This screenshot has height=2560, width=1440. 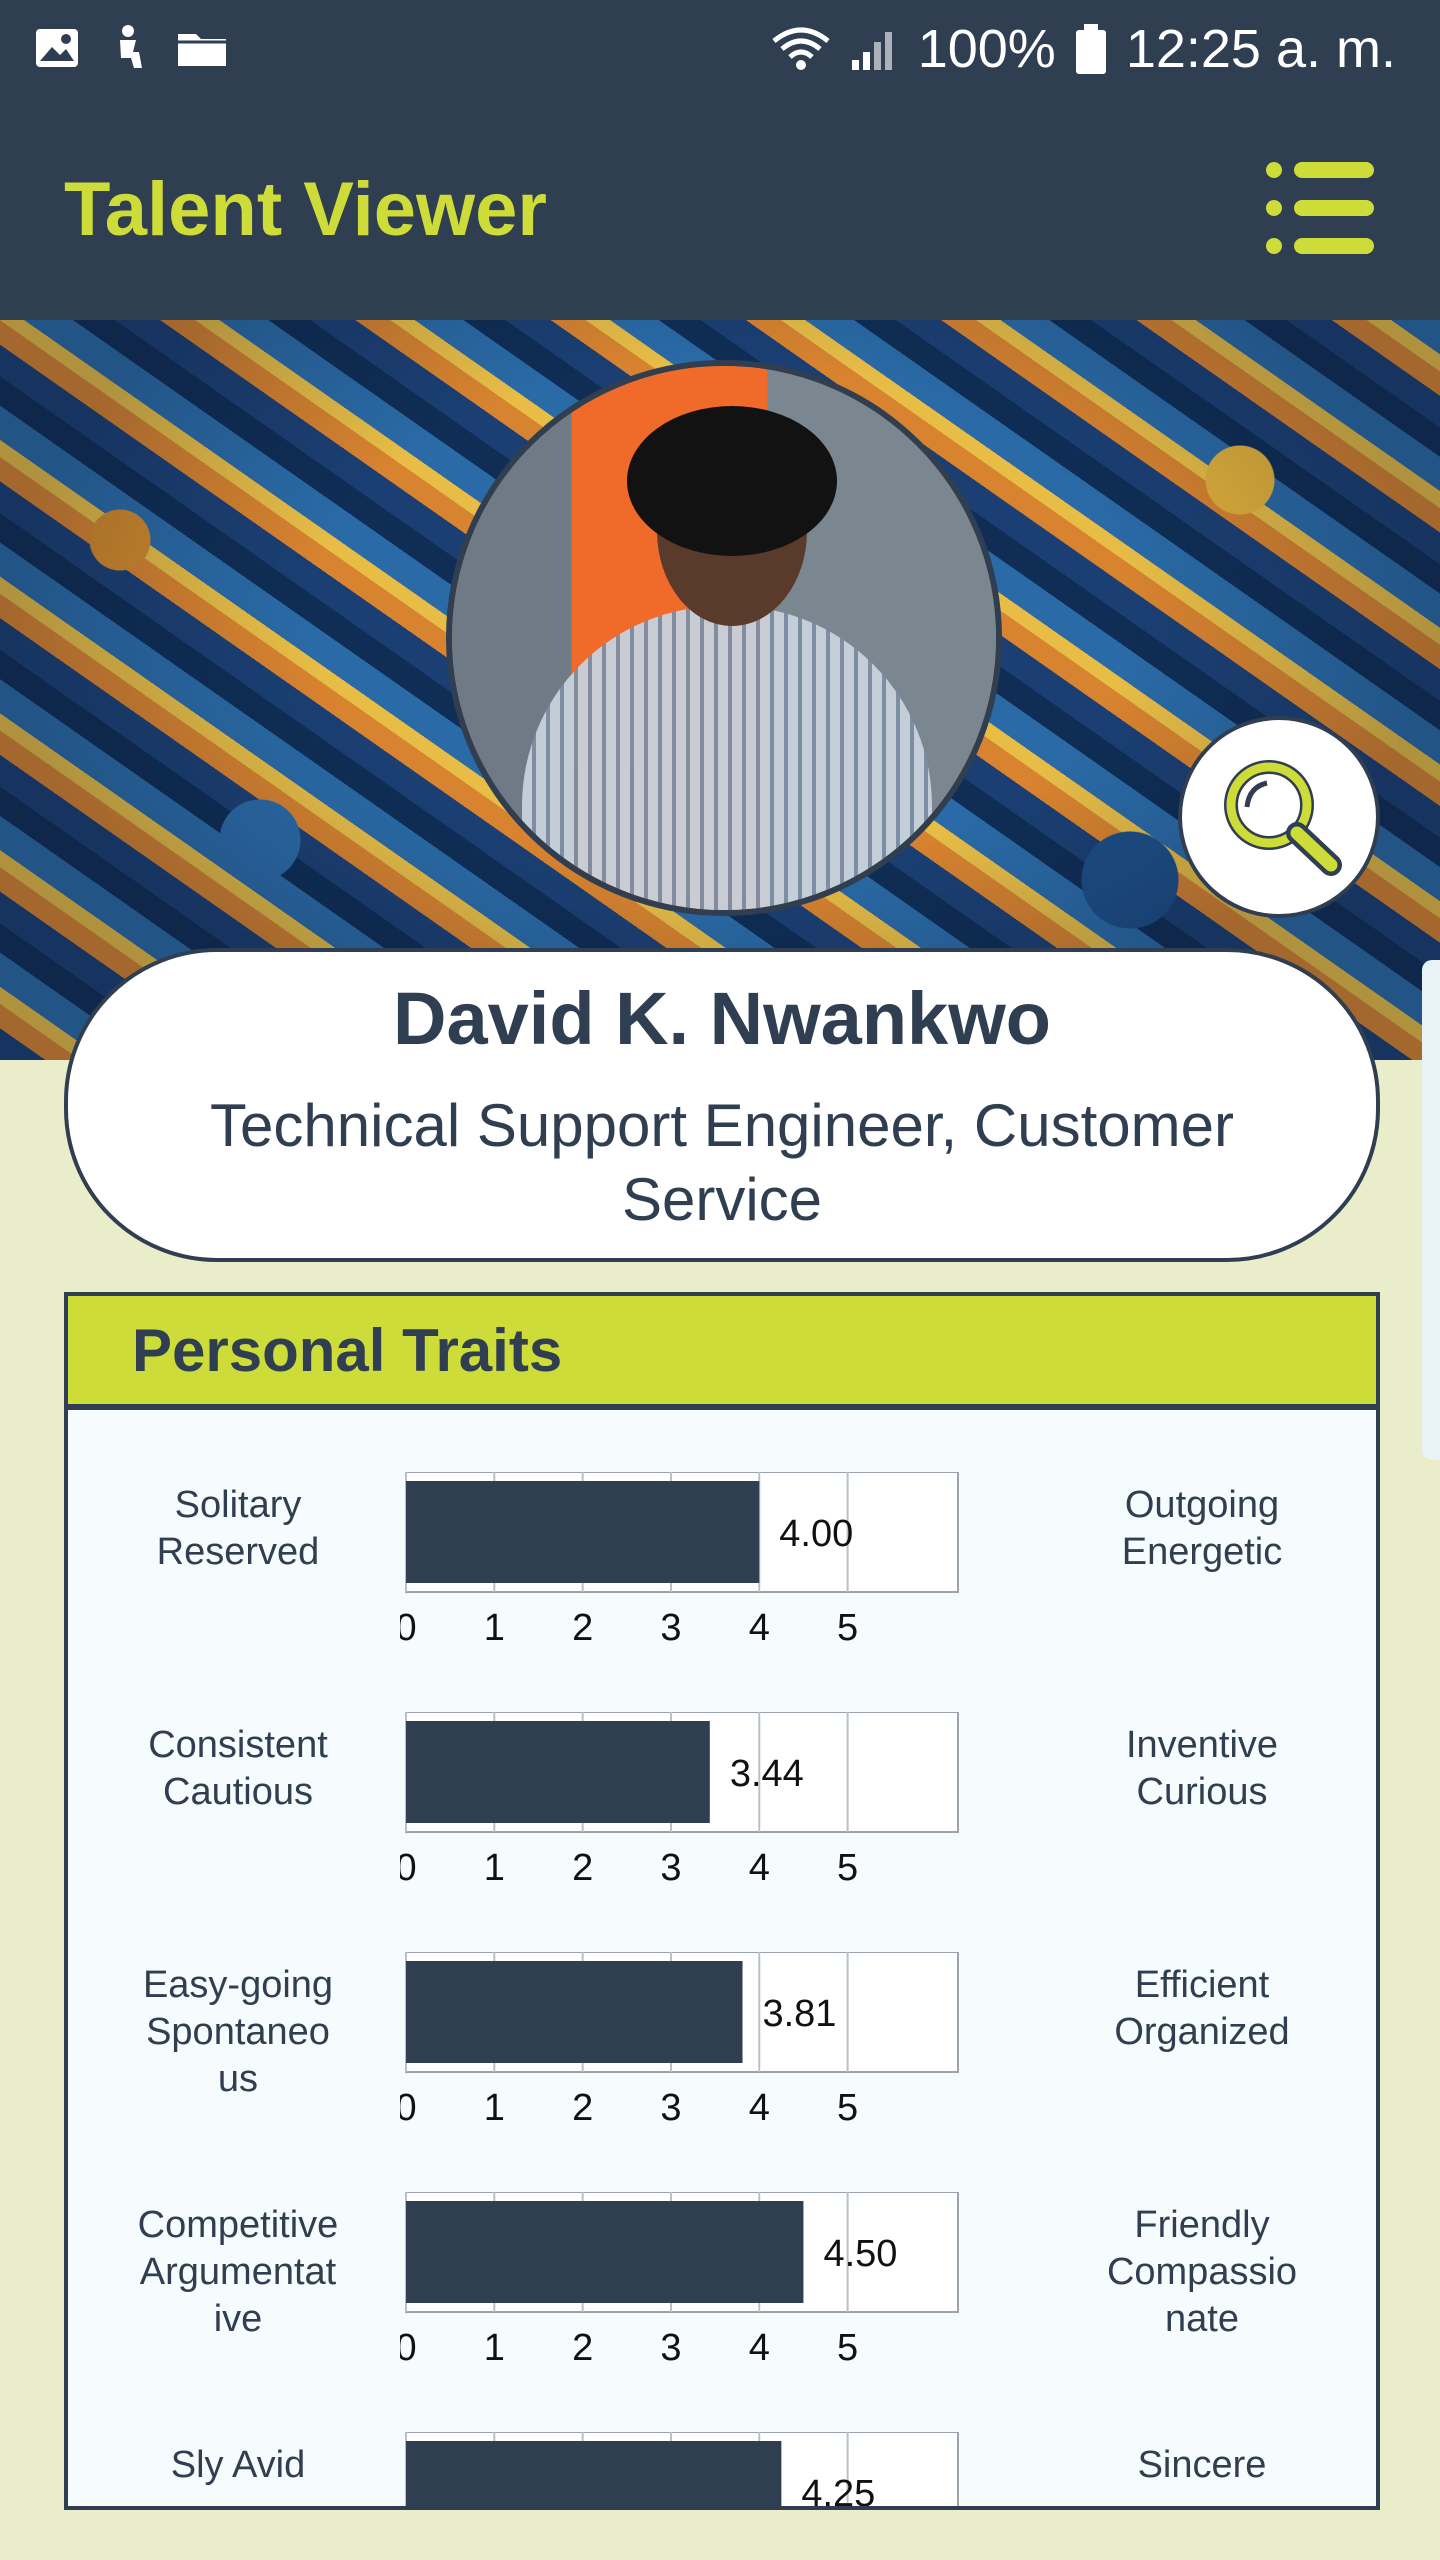 What do you see at coordinates (724, 638) in the screenshot?
I see `profile-photo` at bounding box center [724, 638].